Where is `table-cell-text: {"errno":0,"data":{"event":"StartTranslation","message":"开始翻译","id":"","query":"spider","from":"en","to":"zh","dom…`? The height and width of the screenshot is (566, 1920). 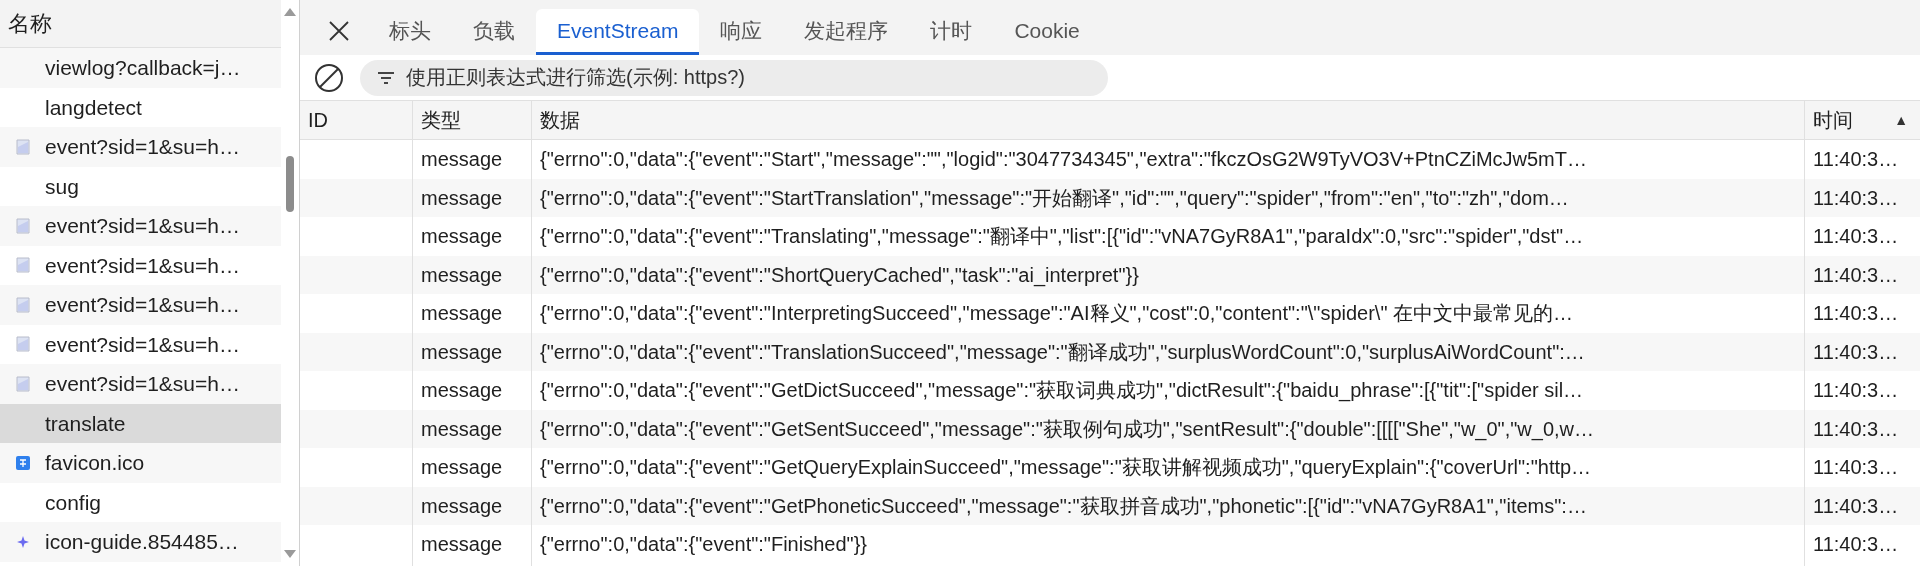
table-cell-text: {"errno":0,"data":{"event":"StartTranslation","message":"开始翻译","id":"","query":"spider","from":"en","to":"zh","dom… is located at coordinates (1054, 198).